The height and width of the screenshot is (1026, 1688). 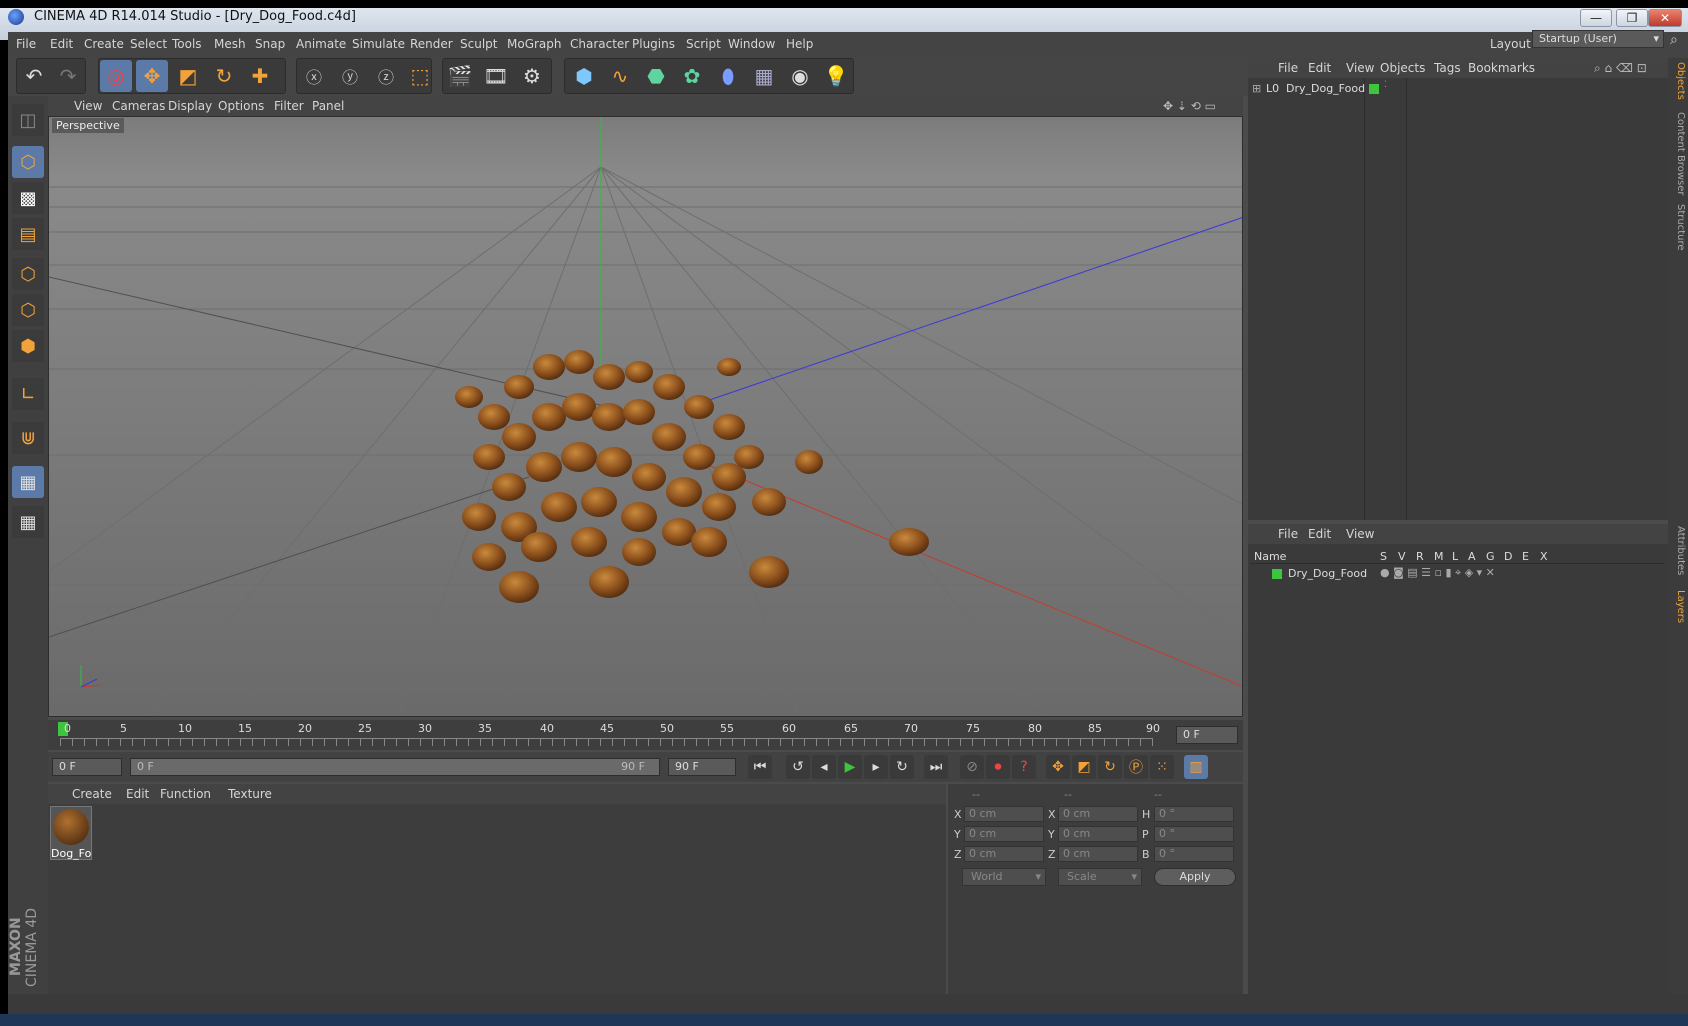 I want to click on rotation-b-field: 0 °, so click(x=1194, y=854).